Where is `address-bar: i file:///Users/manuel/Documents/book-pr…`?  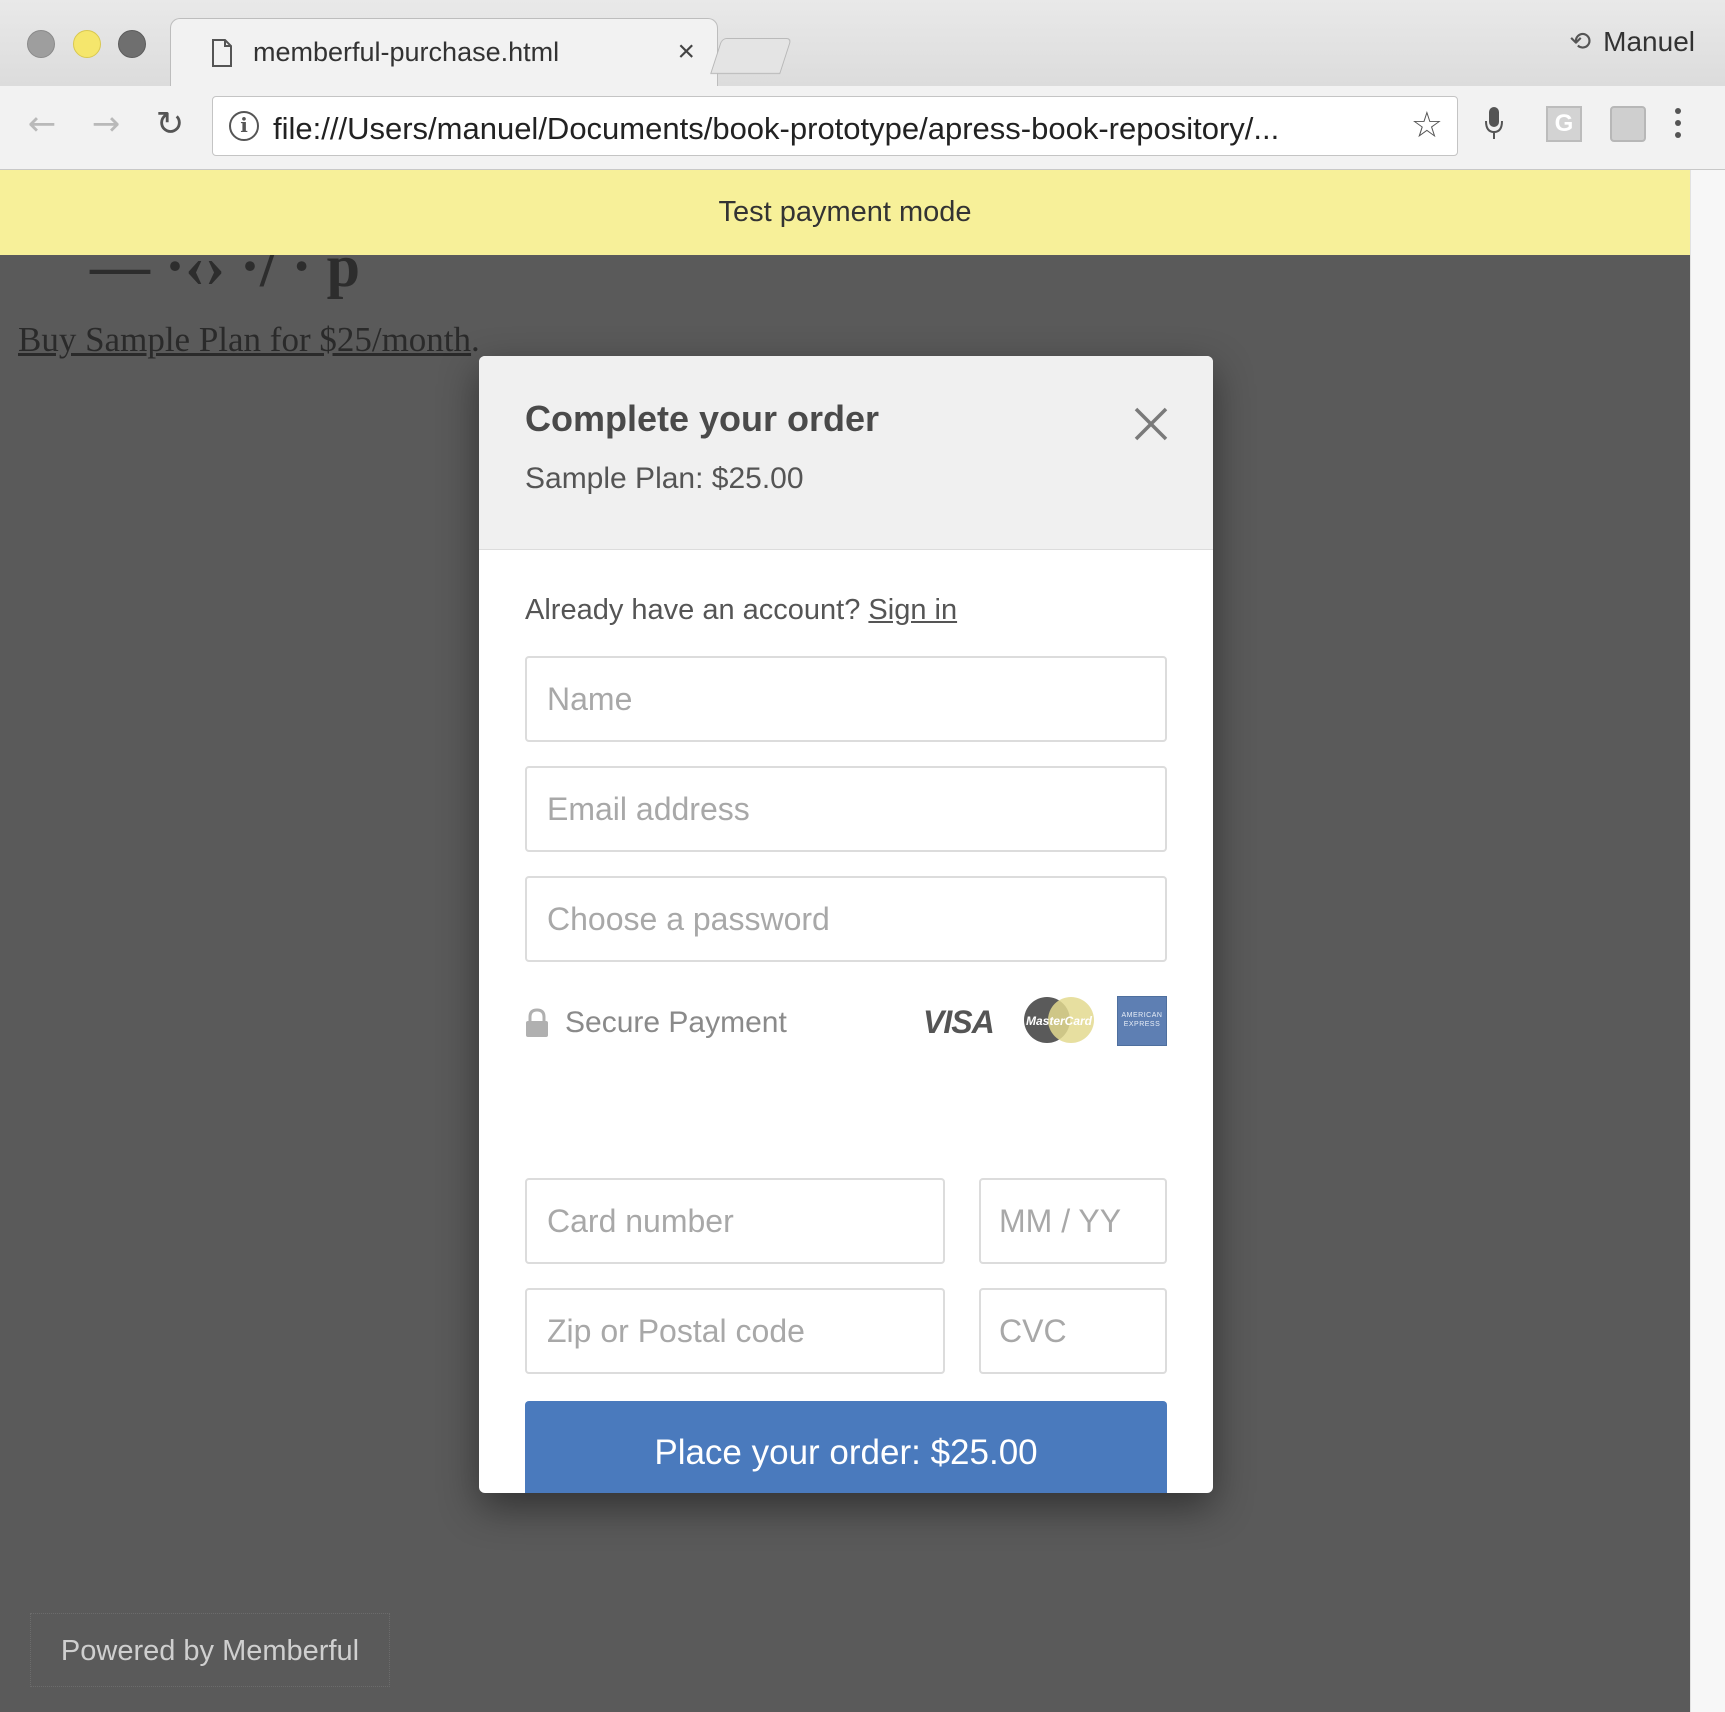 address-bar: i file:///Users/manuel/Documents/book-pr… is located at coordinates (835, 126).